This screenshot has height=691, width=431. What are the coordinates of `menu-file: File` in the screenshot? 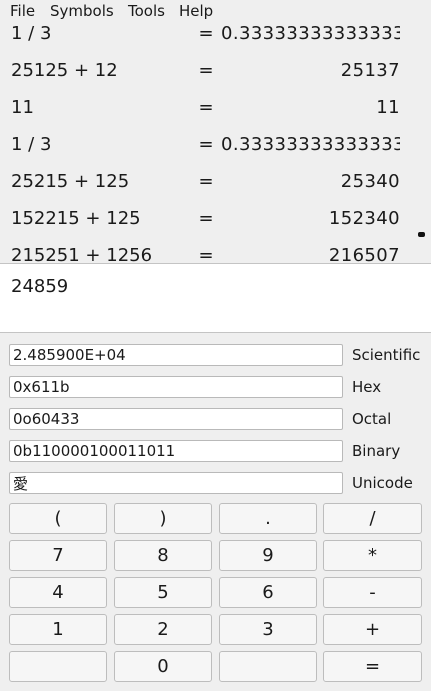 It's located at (22, 11).